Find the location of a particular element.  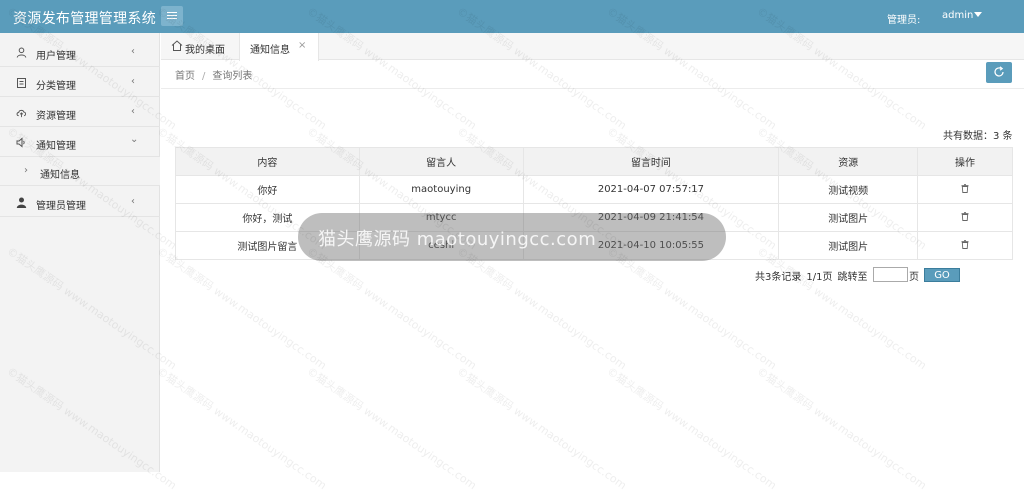

tab-notice-info: 通知信息 × is located at coordinates (279, 47).